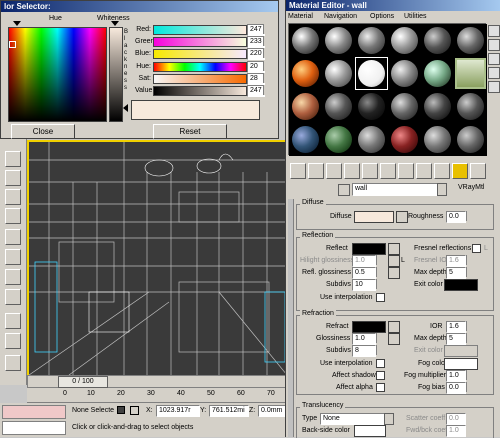  I want to click on menu-utilities: Utilities, so click(415, 16).